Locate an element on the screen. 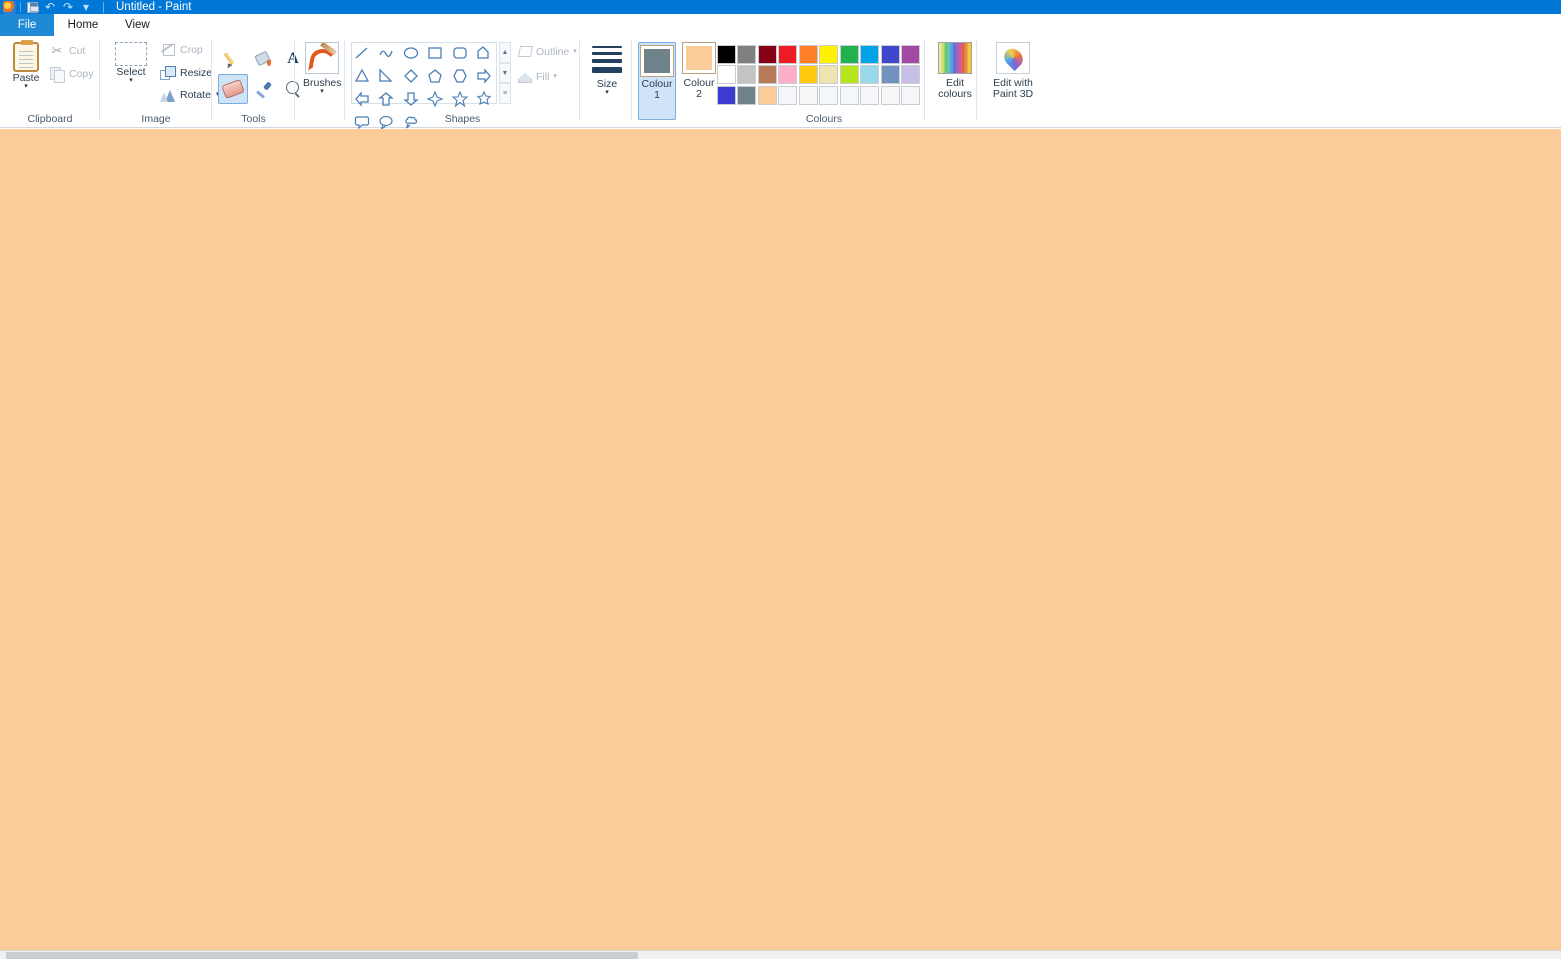 The height and width of the screenshot is (959, 1561). tab-view: View is located at coordinates (836, 25).